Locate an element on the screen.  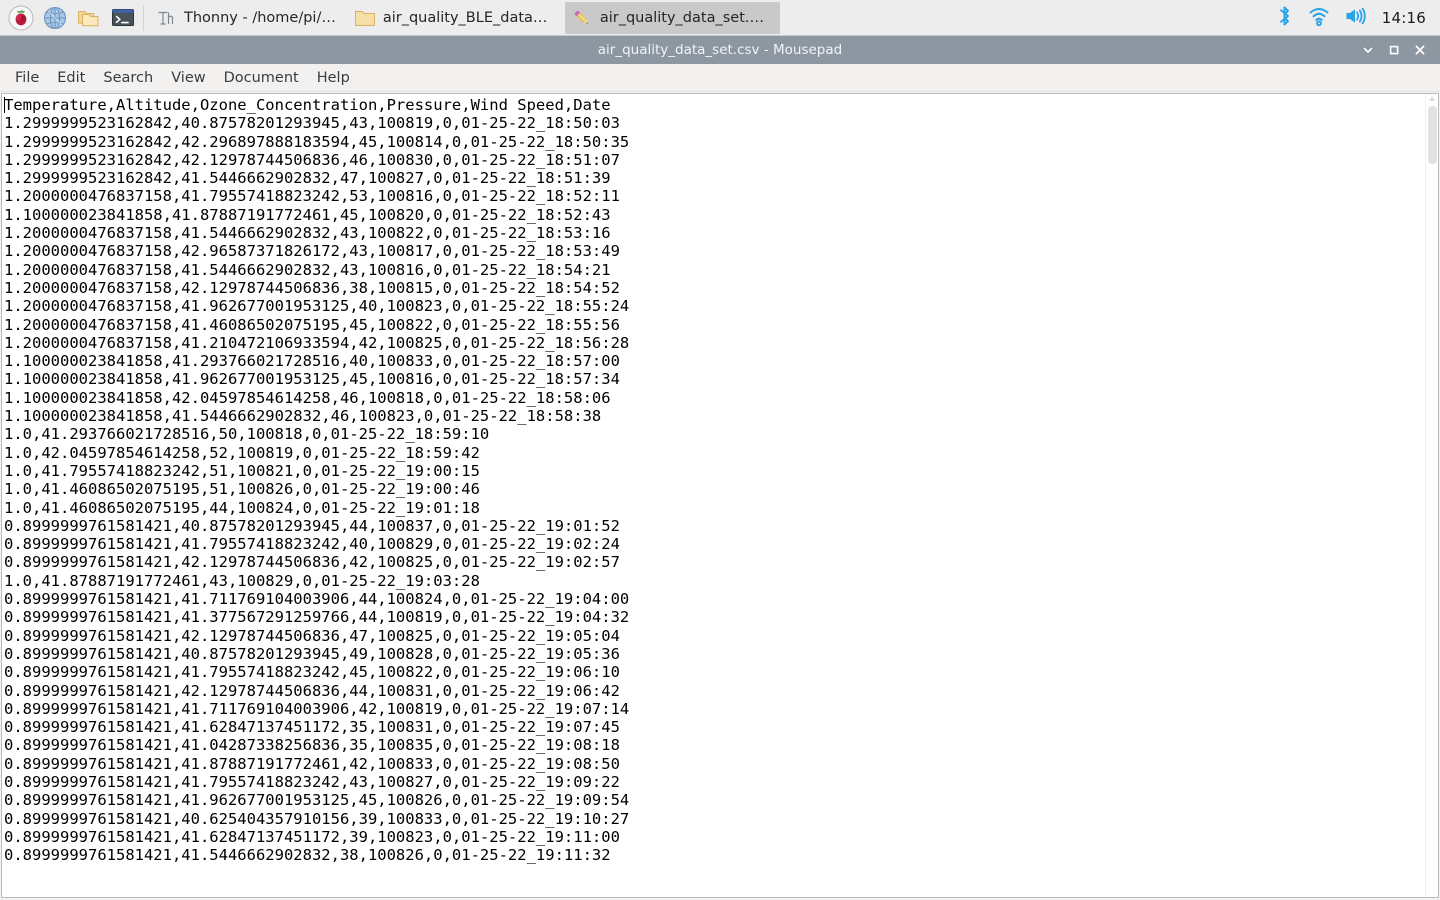
menu-search: Search is located at coordinates (128, 78).